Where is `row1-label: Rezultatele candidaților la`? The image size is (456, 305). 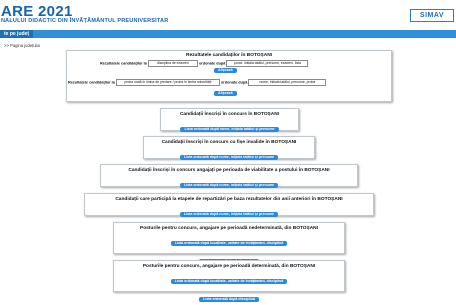
row1-label: Rezultatele candidaților la is located at coordinates (123, 63).